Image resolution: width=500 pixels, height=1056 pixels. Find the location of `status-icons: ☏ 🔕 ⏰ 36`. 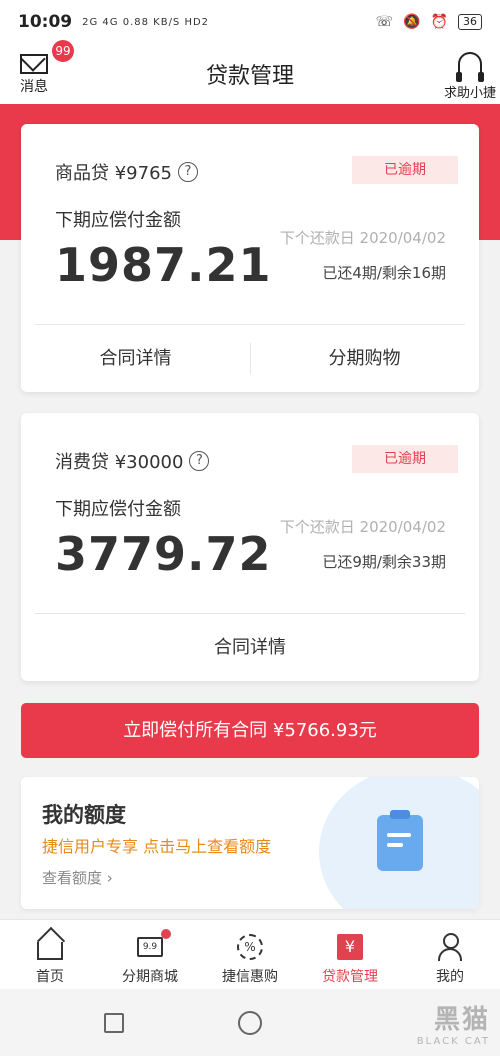

status-icons: ☏ 🔕 ⏰ 36 is located at coordinates (429, 22).